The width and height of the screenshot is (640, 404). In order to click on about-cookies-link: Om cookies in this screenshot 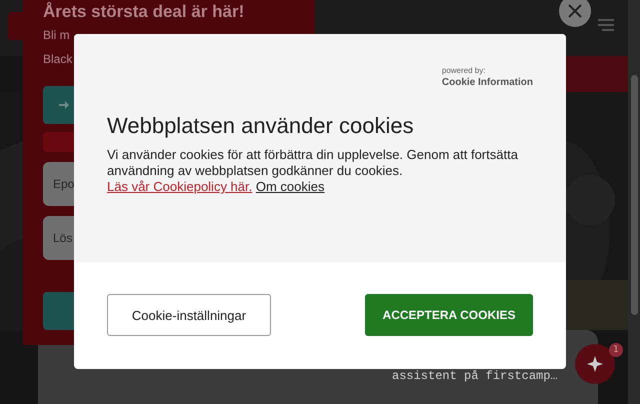, I will do `click(290, 186)`.